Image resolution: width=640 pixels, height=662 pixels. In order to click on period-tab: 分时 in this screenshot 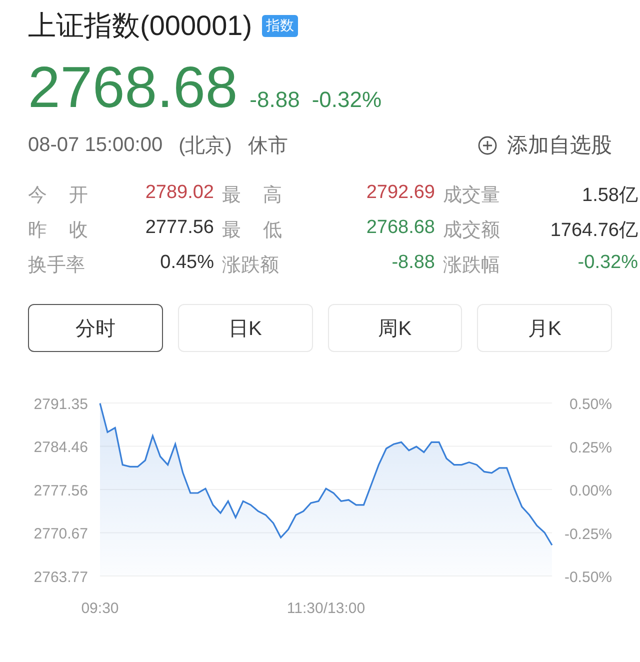, I will do `click(95, 328)`.